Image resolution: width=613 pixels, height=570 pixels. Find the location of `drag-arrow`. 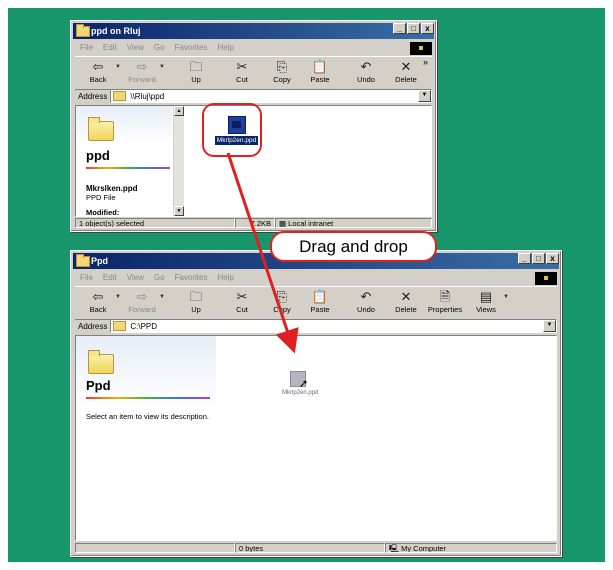

drag-arrow is located at coordinates (262, 253).